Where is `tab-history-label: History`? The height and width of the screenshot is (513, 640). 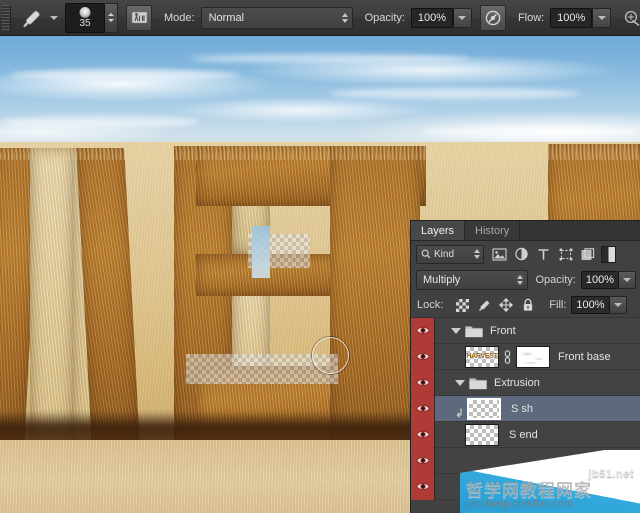 tab-history-label: History is located at coordinates (492, 230).